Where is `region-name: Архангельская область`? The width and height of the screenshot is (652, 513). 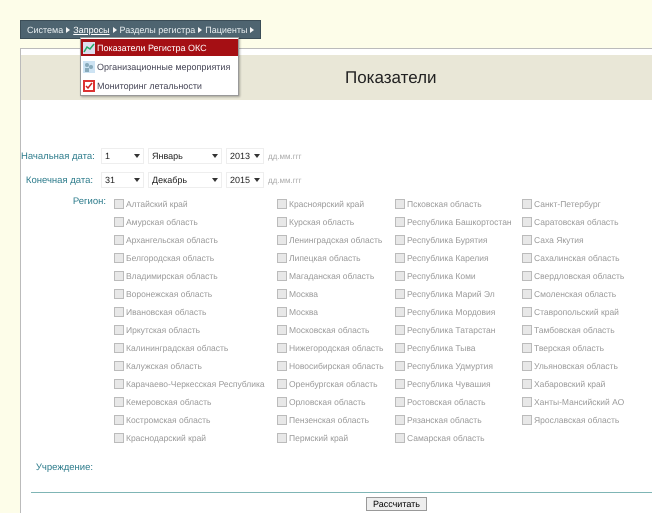
region-name: Архангельская область is located at coordinates (172, 240).